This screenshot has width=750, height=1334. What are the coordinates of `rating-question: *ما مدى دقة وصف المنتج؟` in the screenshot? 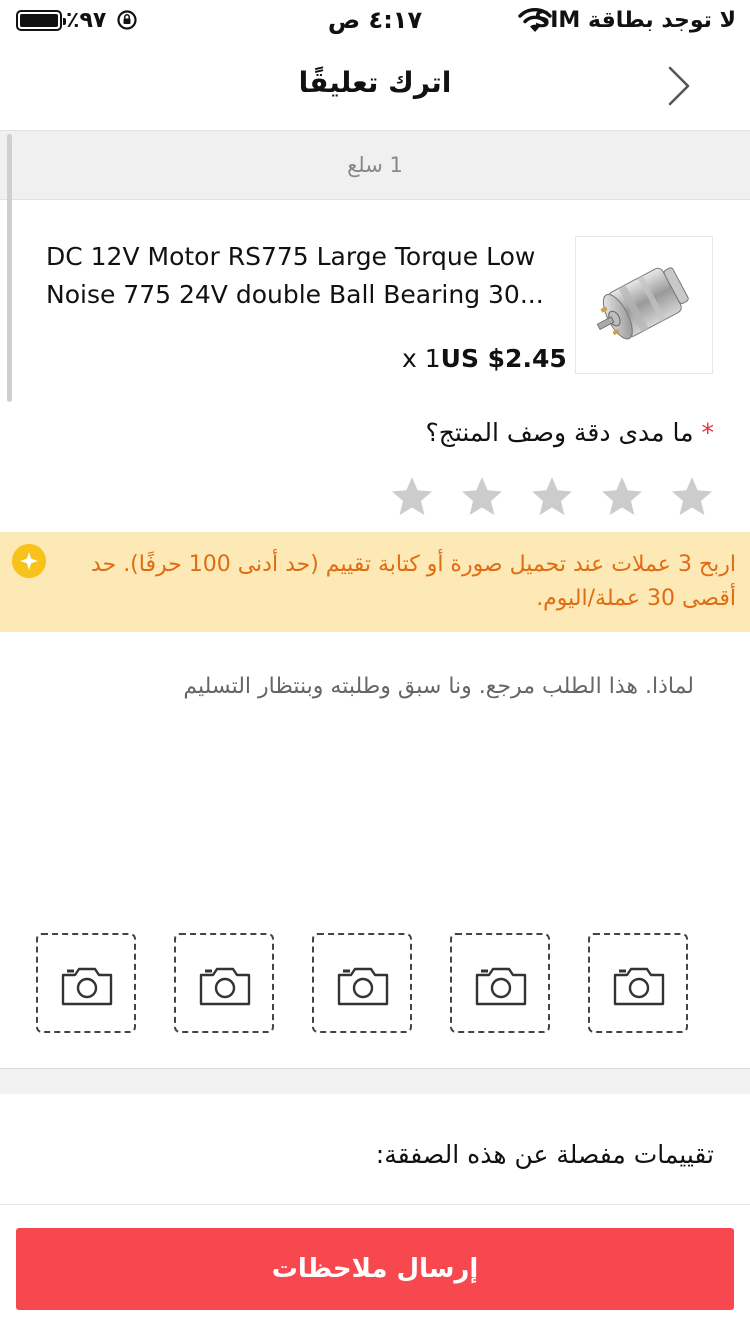 It's located at (569, 432).